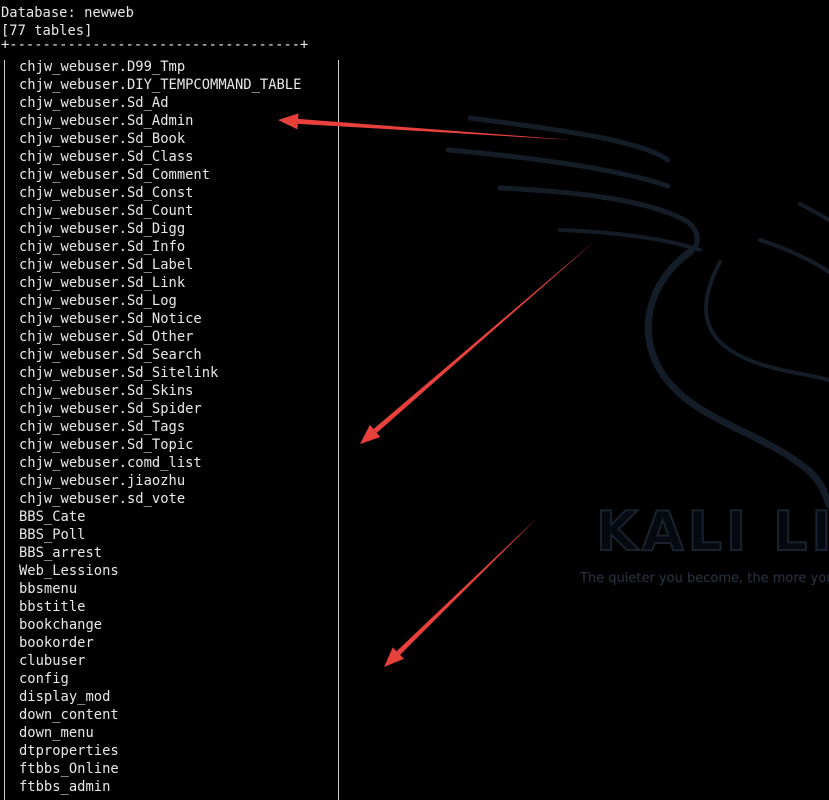  Describe the element at coordinates (102, 499) in the screenshot. I see `table-row: chjw_webuser.sd_vote` at that location.